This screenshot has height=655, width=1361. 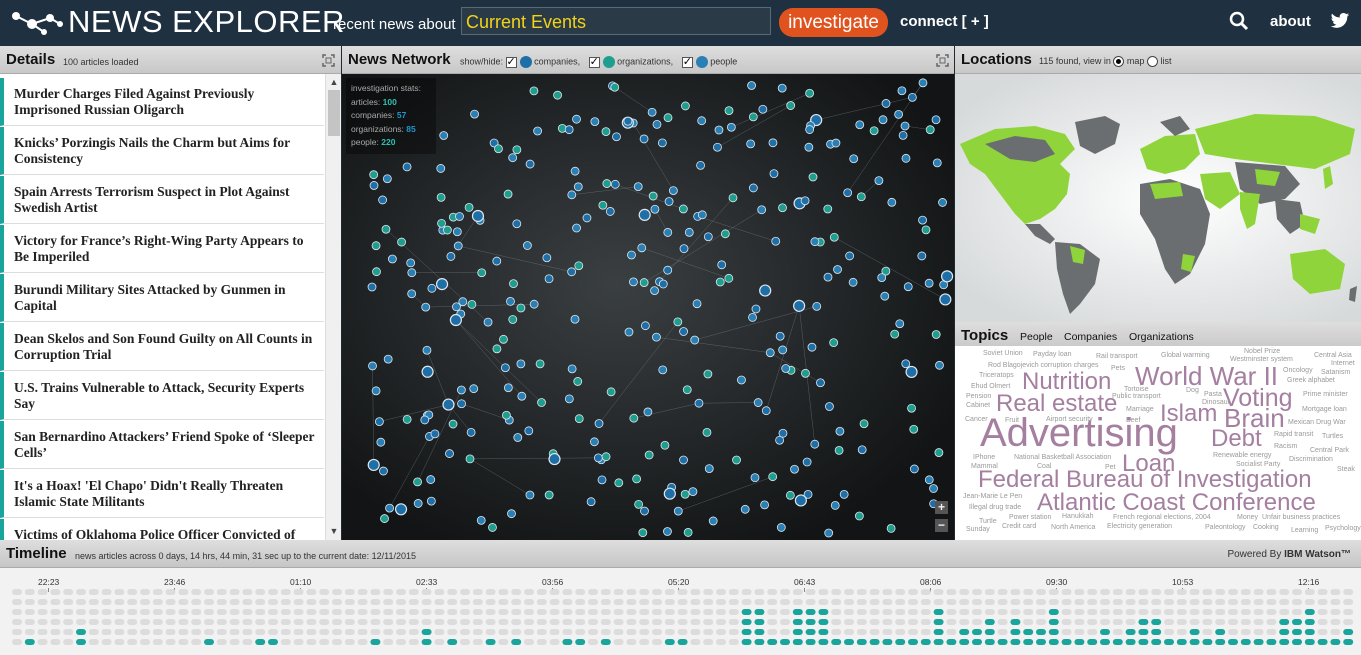 What do you see at coordinates (1036, 337) in the screenshot?
I see `tab-people: People` at bounding box center [1036, 337].